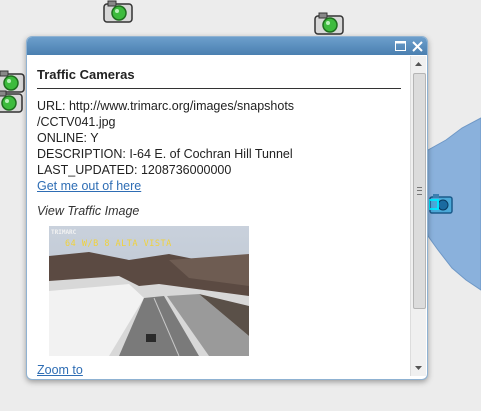 This screenshot has height=411, width=481. I want to click on maximize-button, so click(400, 46).